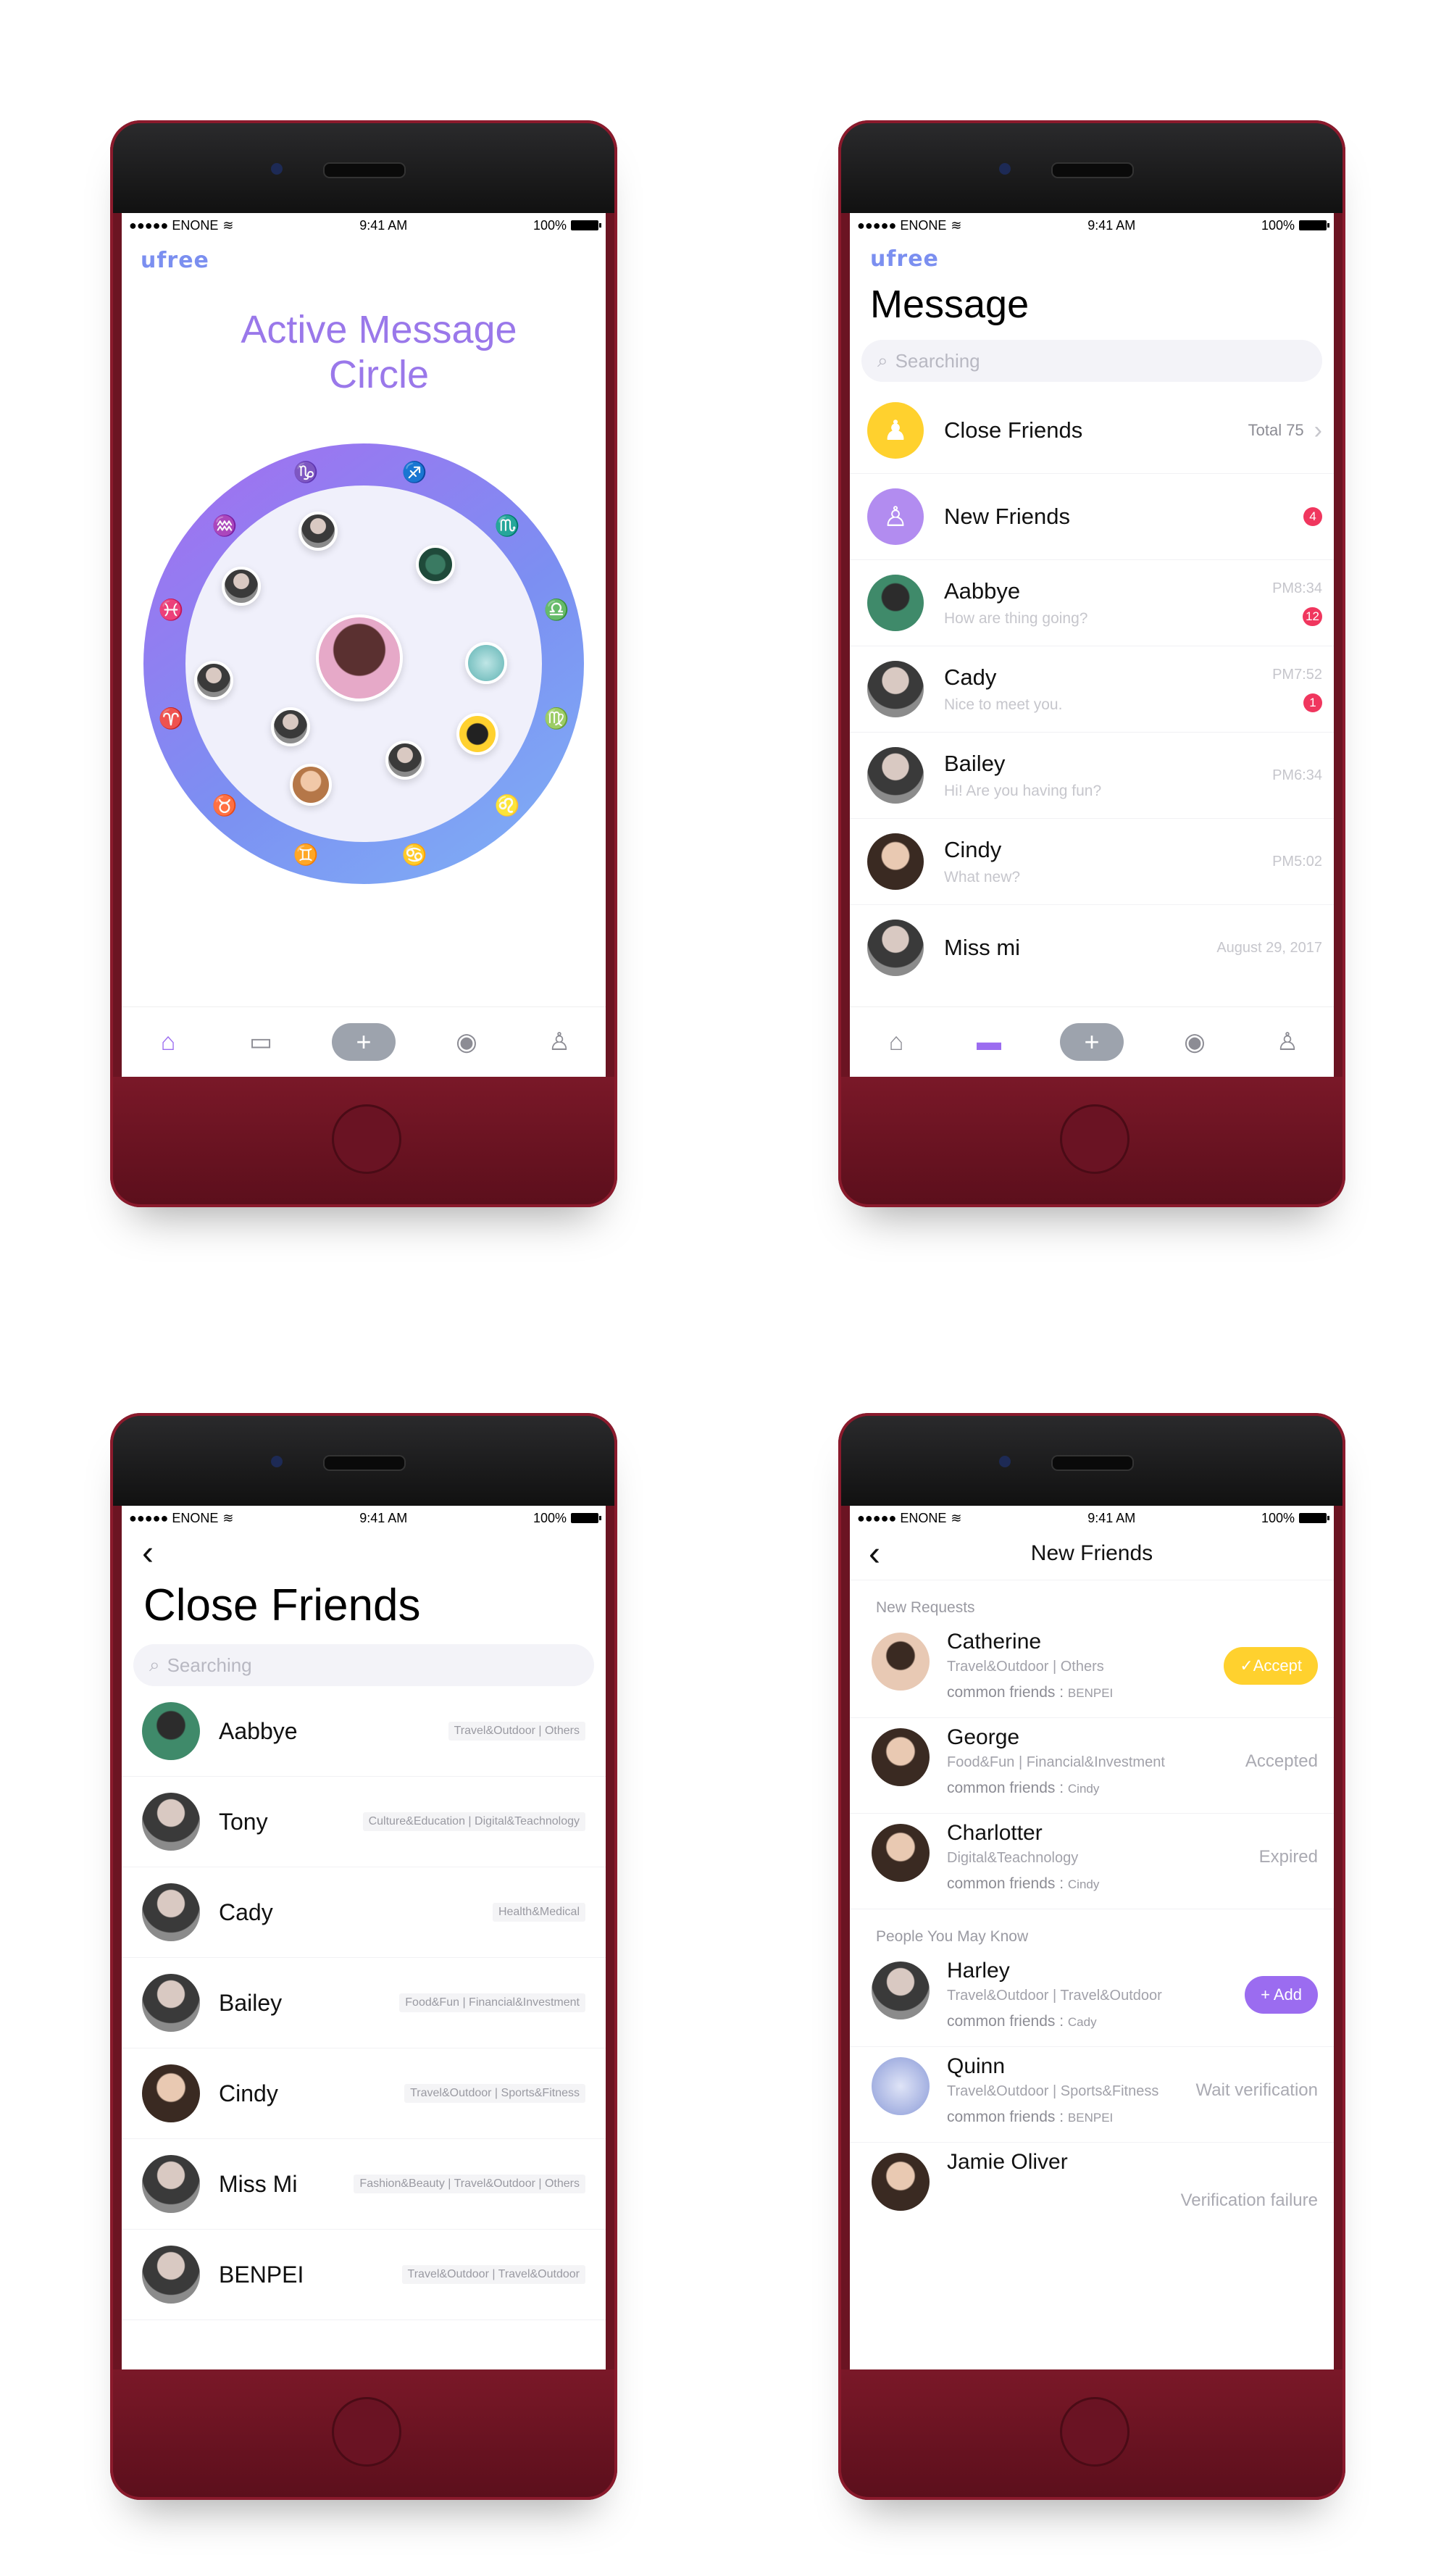  Describe the element at coordinates (492, 2002) in the screenshot. I see `friend-tags: Food&Fun | Financial&Investment` at that location.